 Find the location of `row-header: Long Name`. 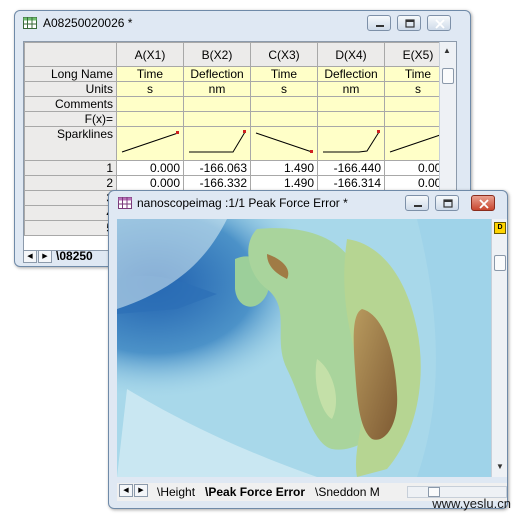

row-header: Long Name is located at coordinates (70, 74).